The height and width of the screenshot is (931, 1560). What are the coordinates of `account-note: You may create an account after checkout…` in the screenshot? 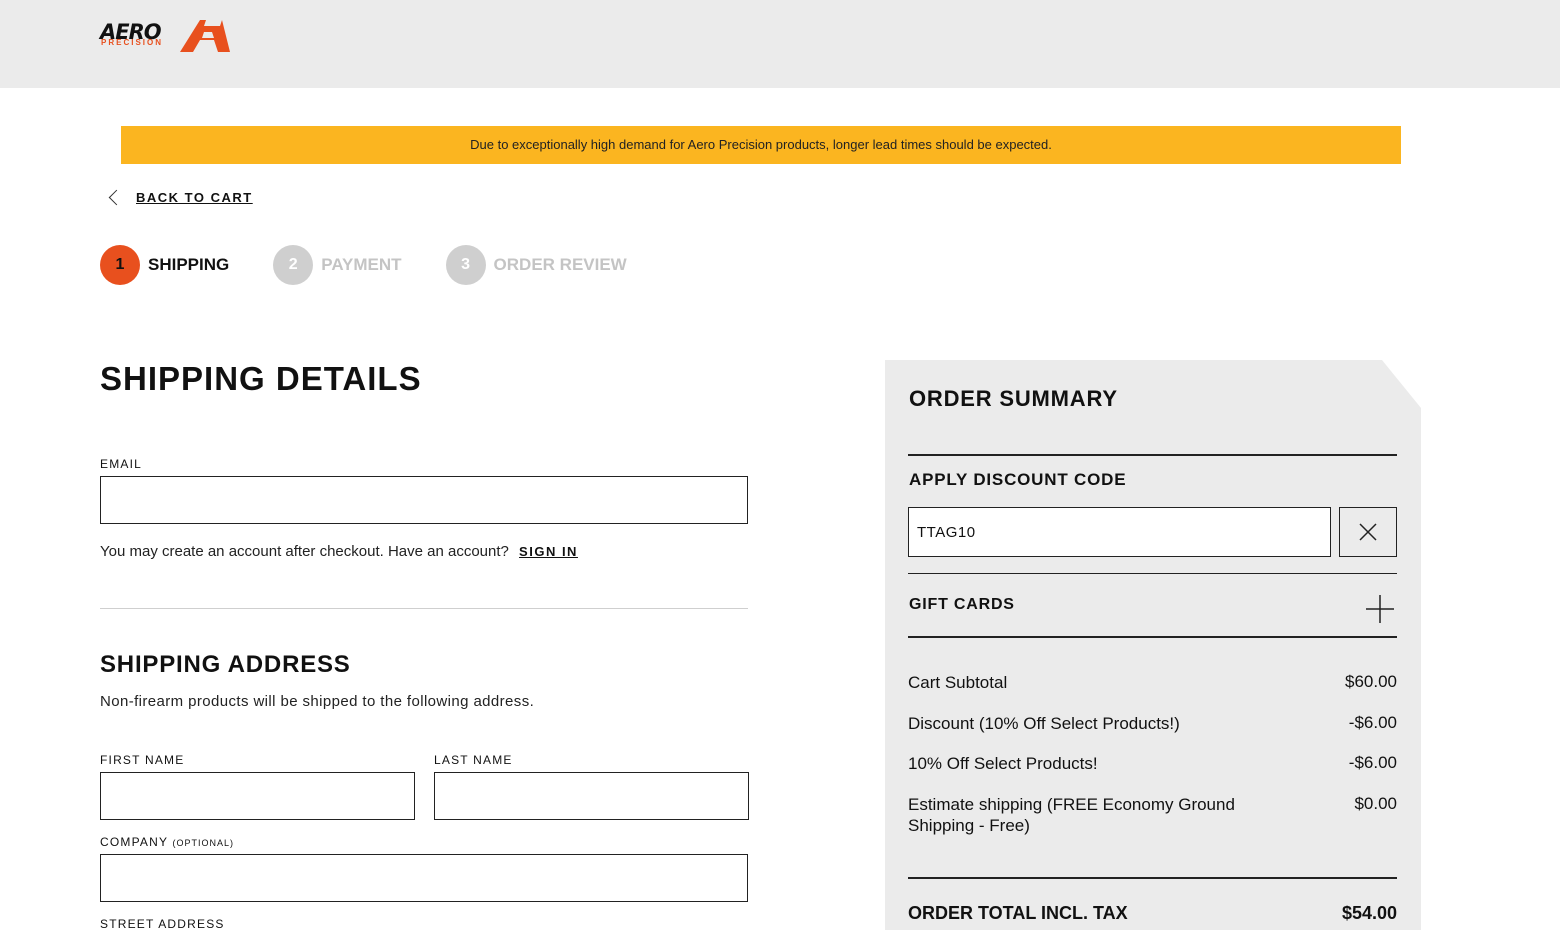 It's located at (339, 551).